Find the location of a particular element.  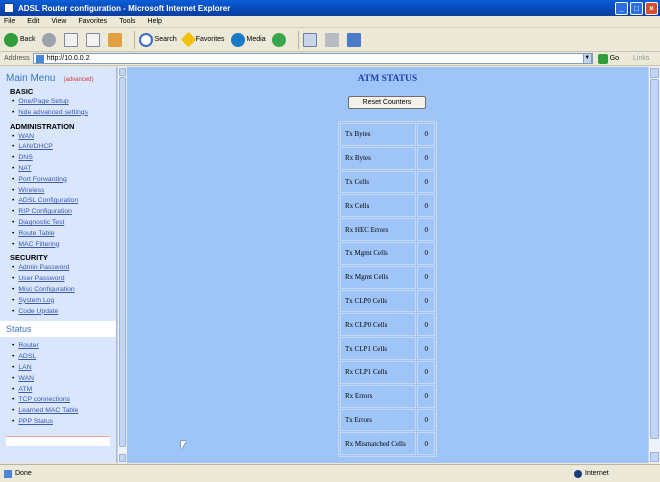

menu-link: Code Update is located at coordinates (64, 312).